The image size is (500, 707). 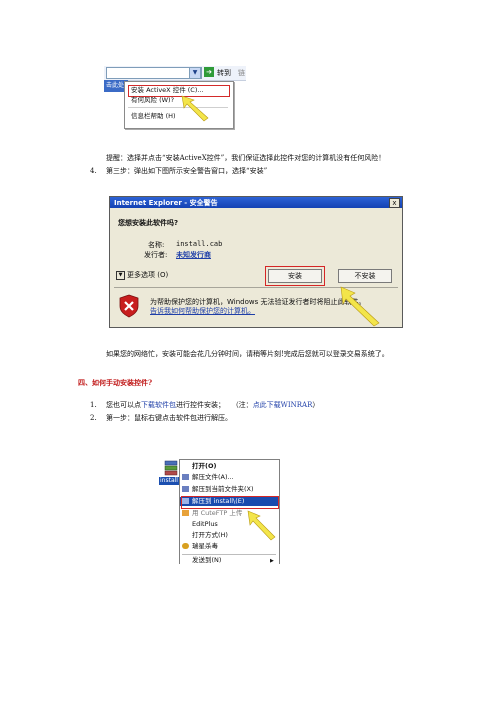 What do you see at coordinates (209, 72) in the screenshot?
I see `go-arrow-icon: ➔` at bounding box center [209, 72].